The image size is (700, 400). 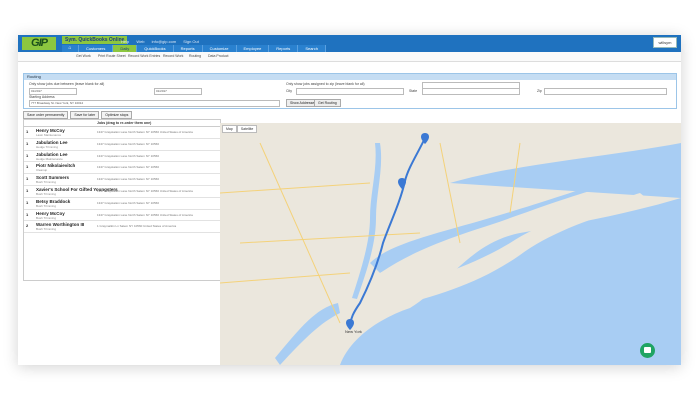 I want to click on job-row-number: 2, so click(x=27, y=226).